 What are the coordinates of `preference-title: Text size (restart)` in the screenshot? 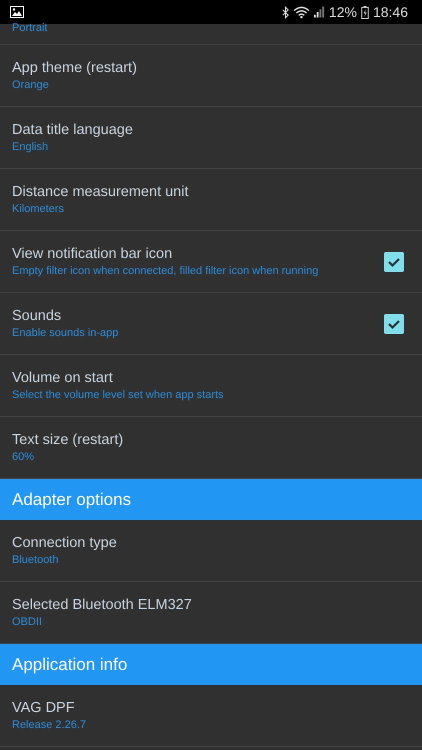 It's located at (68, 440).